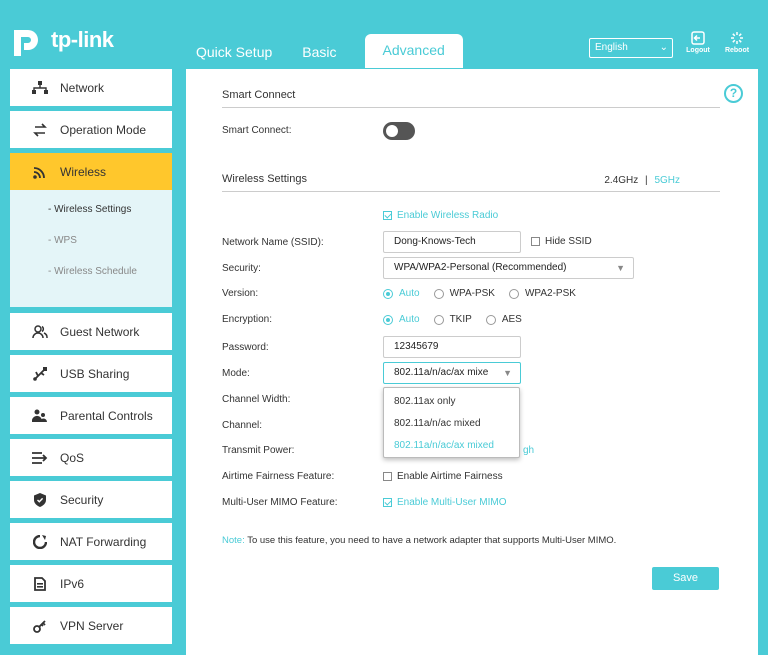 The height and width of the screenshot is (655, 768). Describe the element at coordinates (621, 180) in the screenshot. I see `band-24ghz-link: 2.4GHz` at that location.